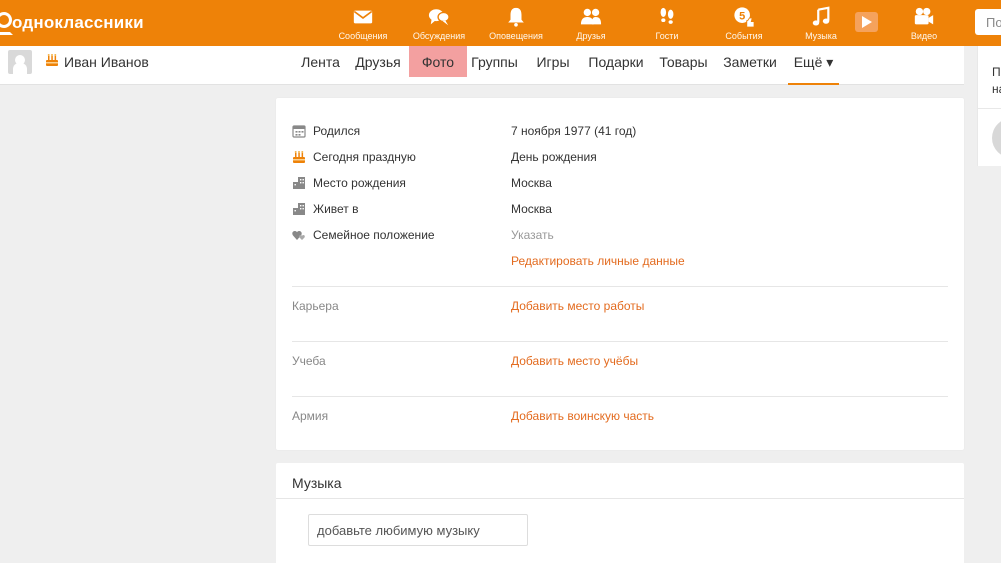 Image resolution: width=1001 pixels, height=563 pixels. I want to click on profile-user-name: Иван Иванов, so click(106, 62).